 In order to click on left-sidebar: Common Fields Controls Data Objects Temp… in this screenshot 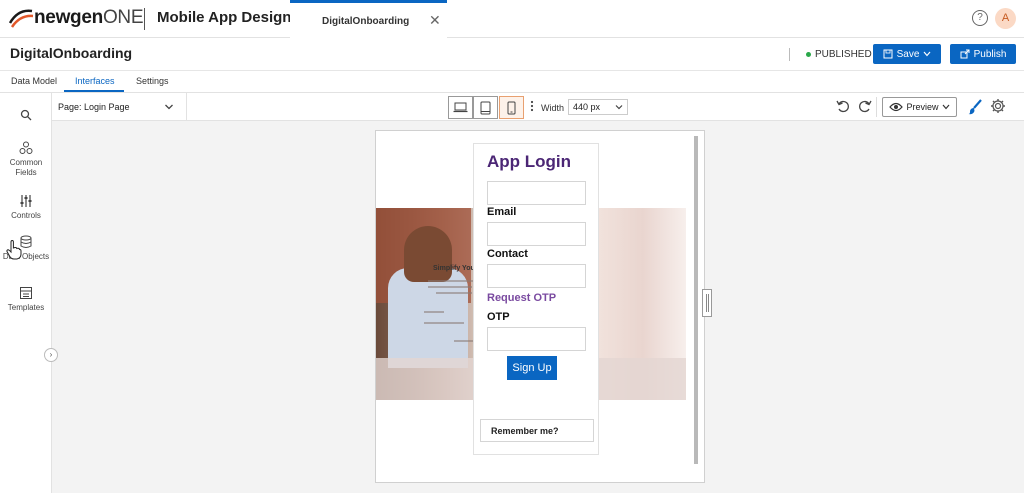, I will do `click(29, 293)`.